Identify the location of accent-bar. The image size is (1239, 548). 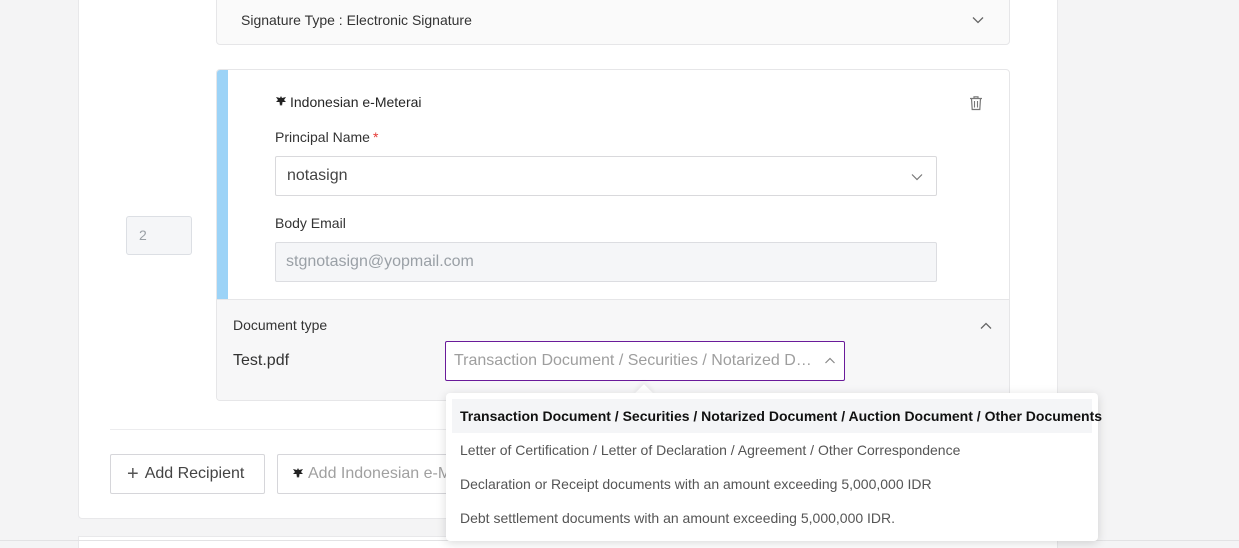
(222, 185).